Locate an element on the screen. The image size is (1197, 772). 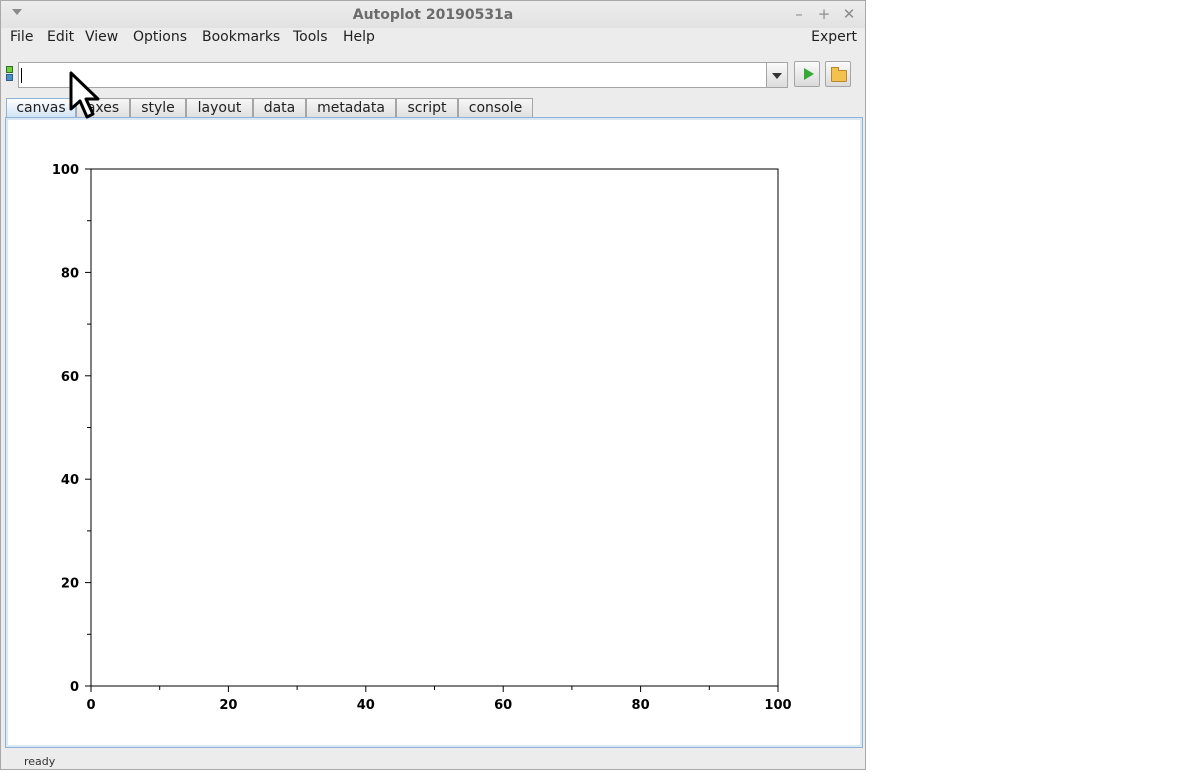
uri-input is located at coordinates (392, 75).